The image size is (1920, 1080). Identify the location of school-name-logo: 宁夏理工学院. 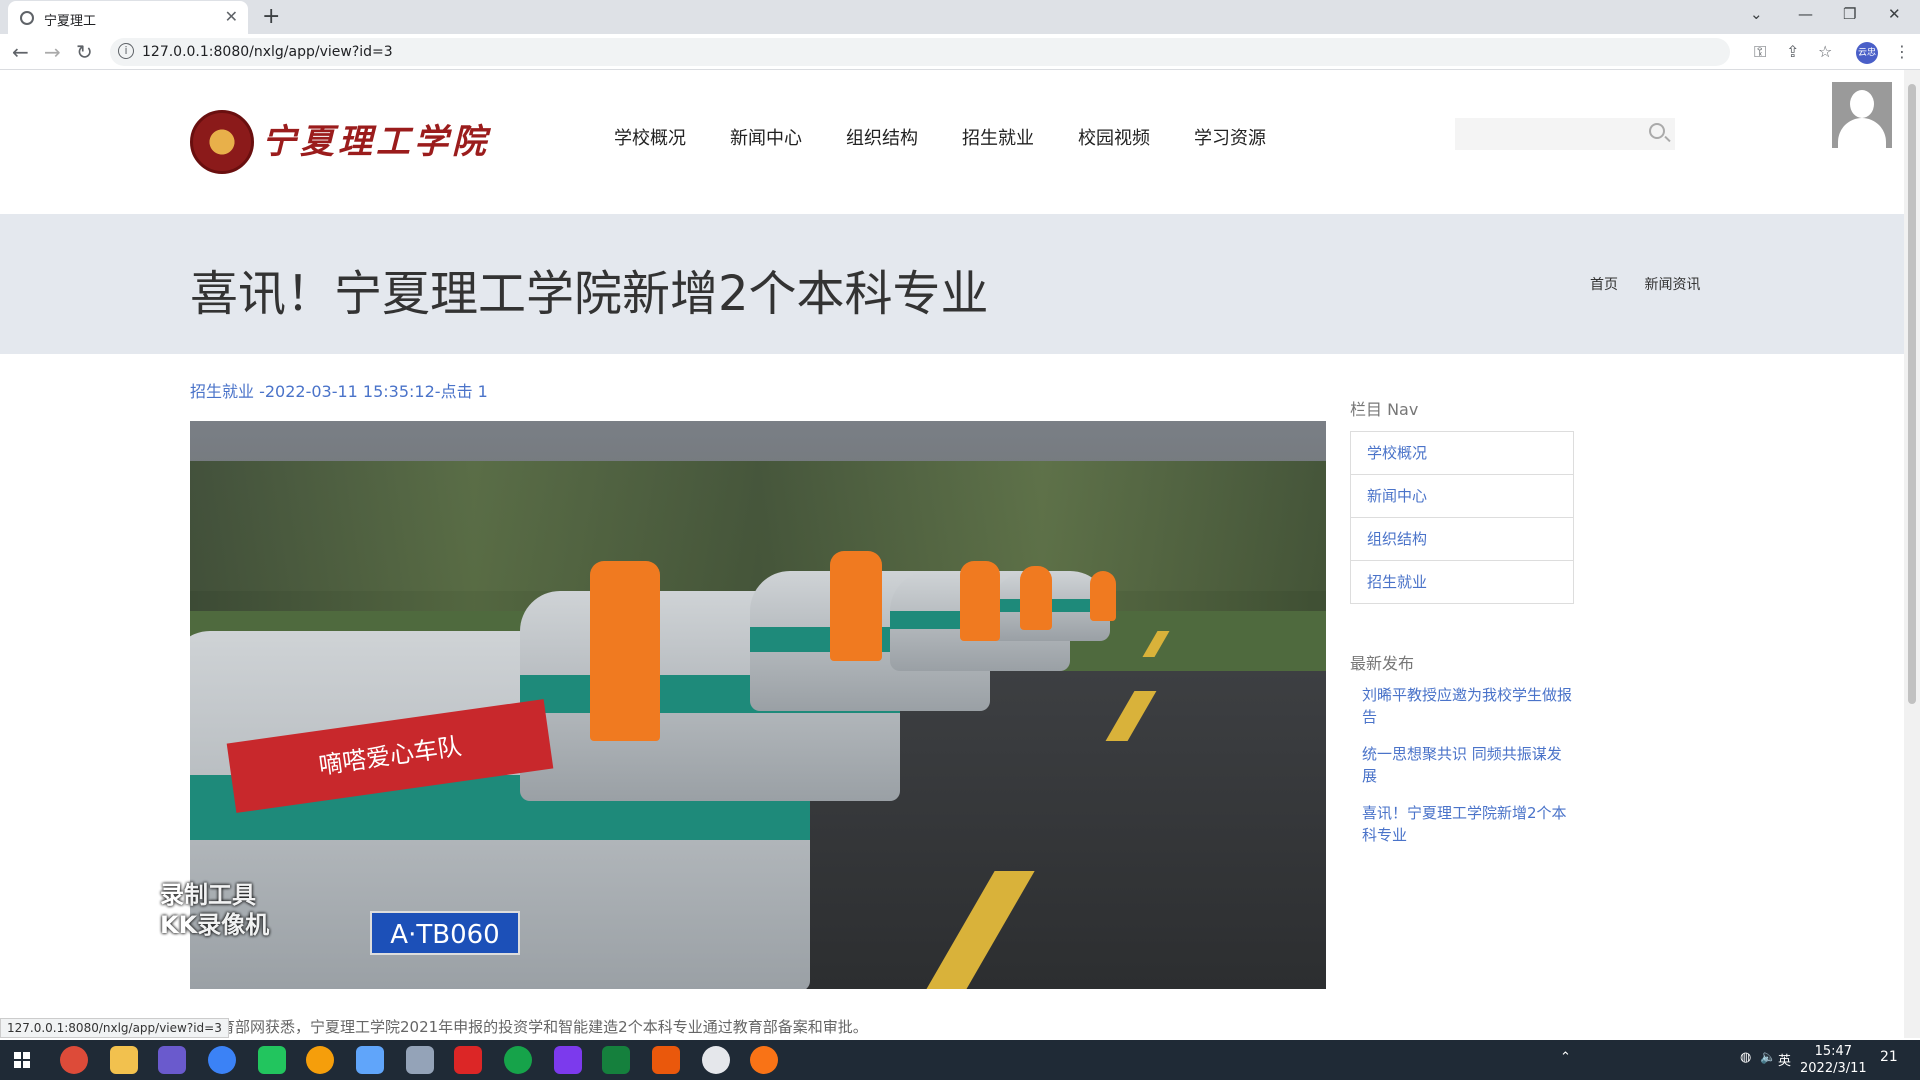
(376, 138).